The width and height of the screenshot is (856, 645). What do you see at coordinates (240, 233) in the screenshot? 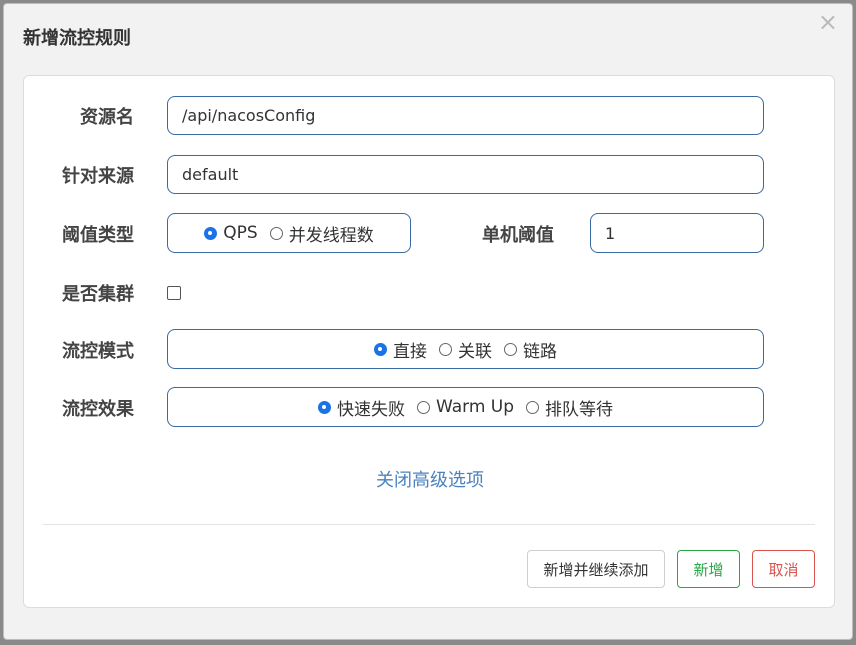
I see `radio-label: QPS` at bounding box center [240, 233].